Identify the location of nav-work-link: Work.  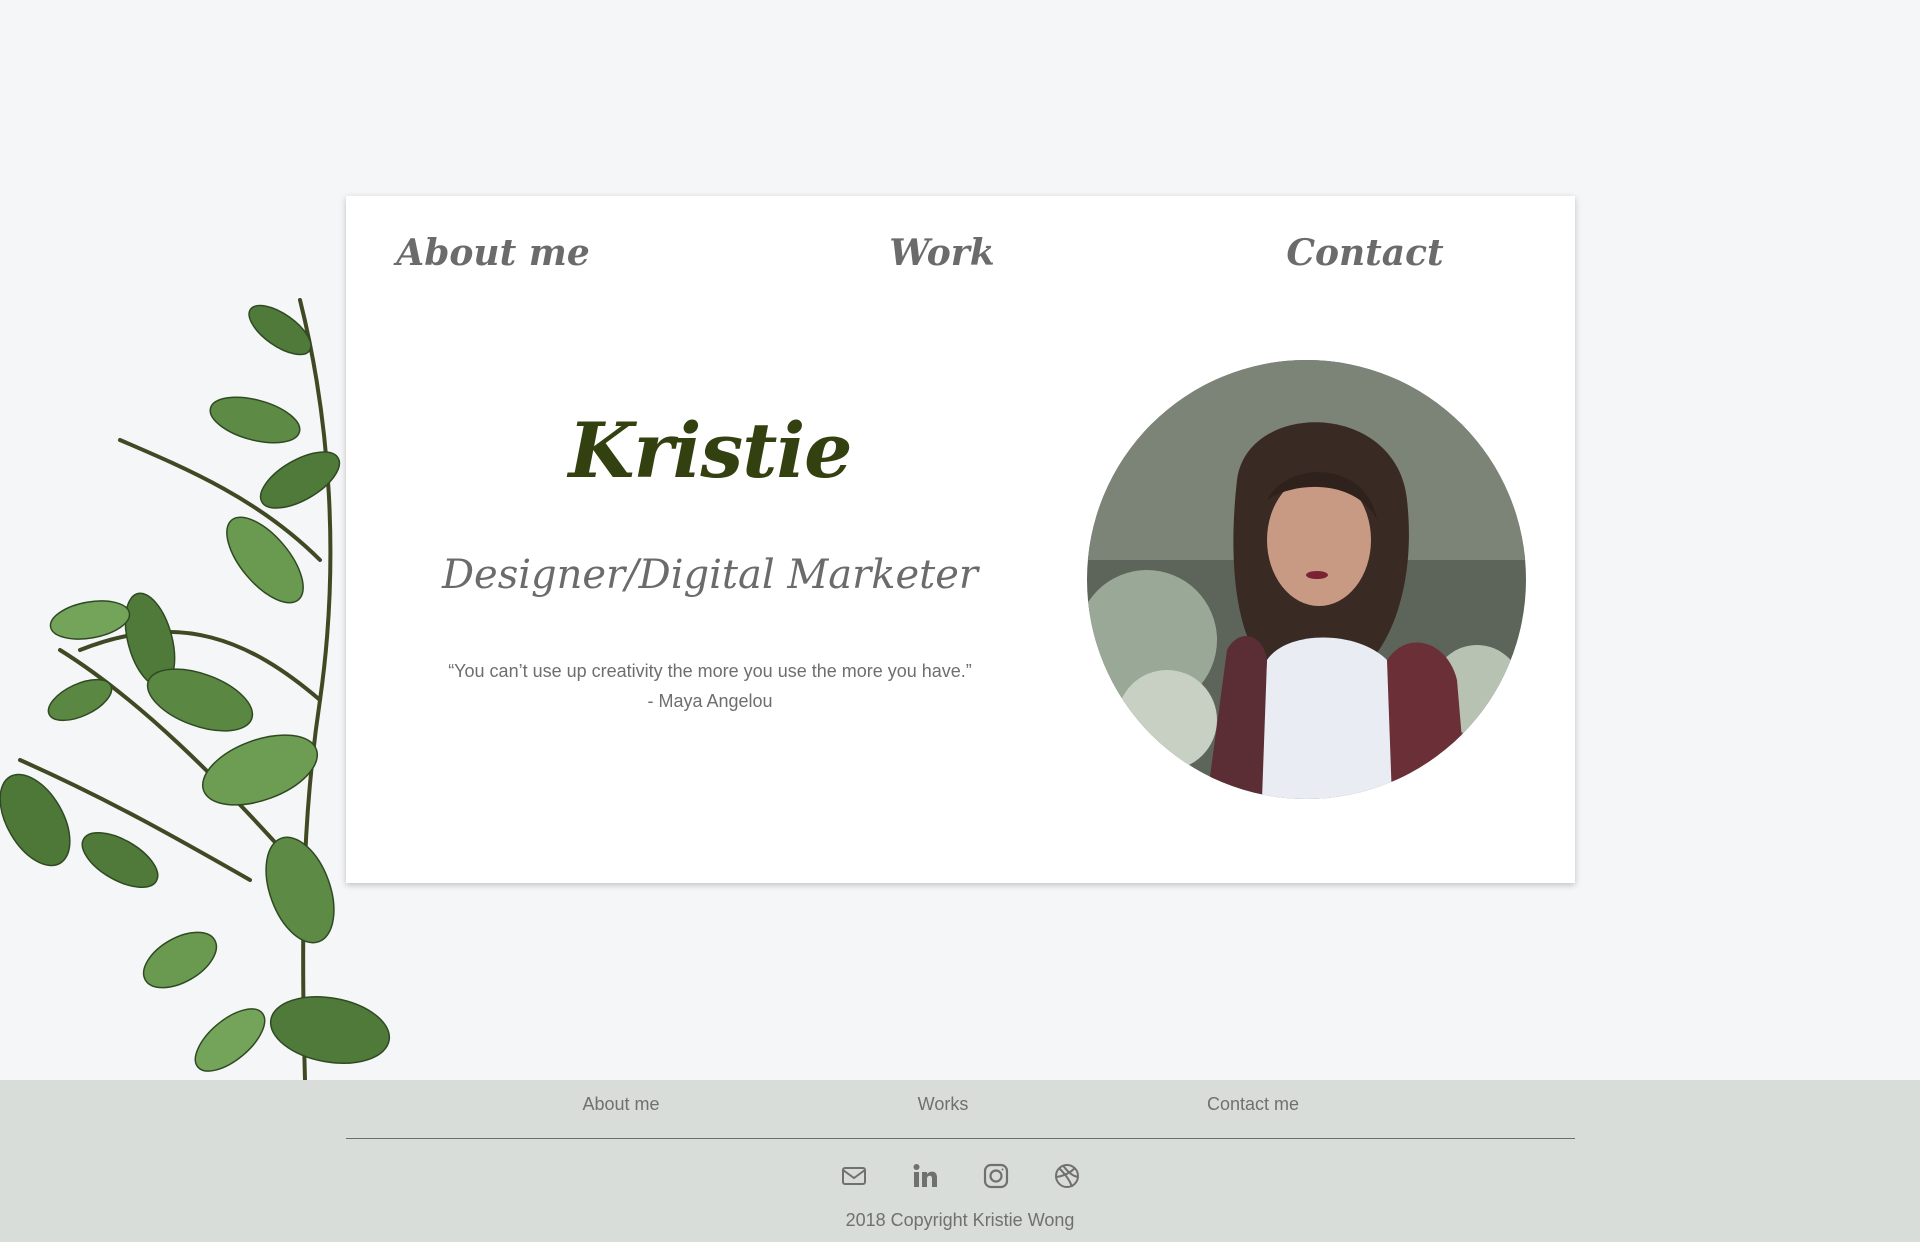
(941, 253).